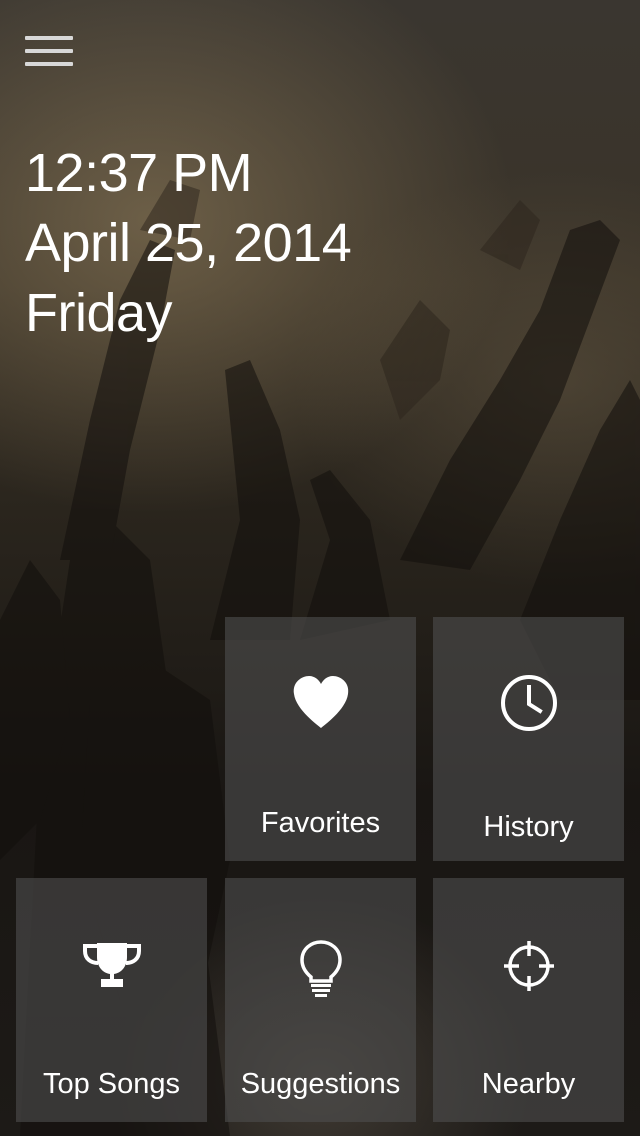  What do you see at coordinates (49, 38) in the screenshot?
I see `hamburger-menu-icon` at bounding box center [49, 38].